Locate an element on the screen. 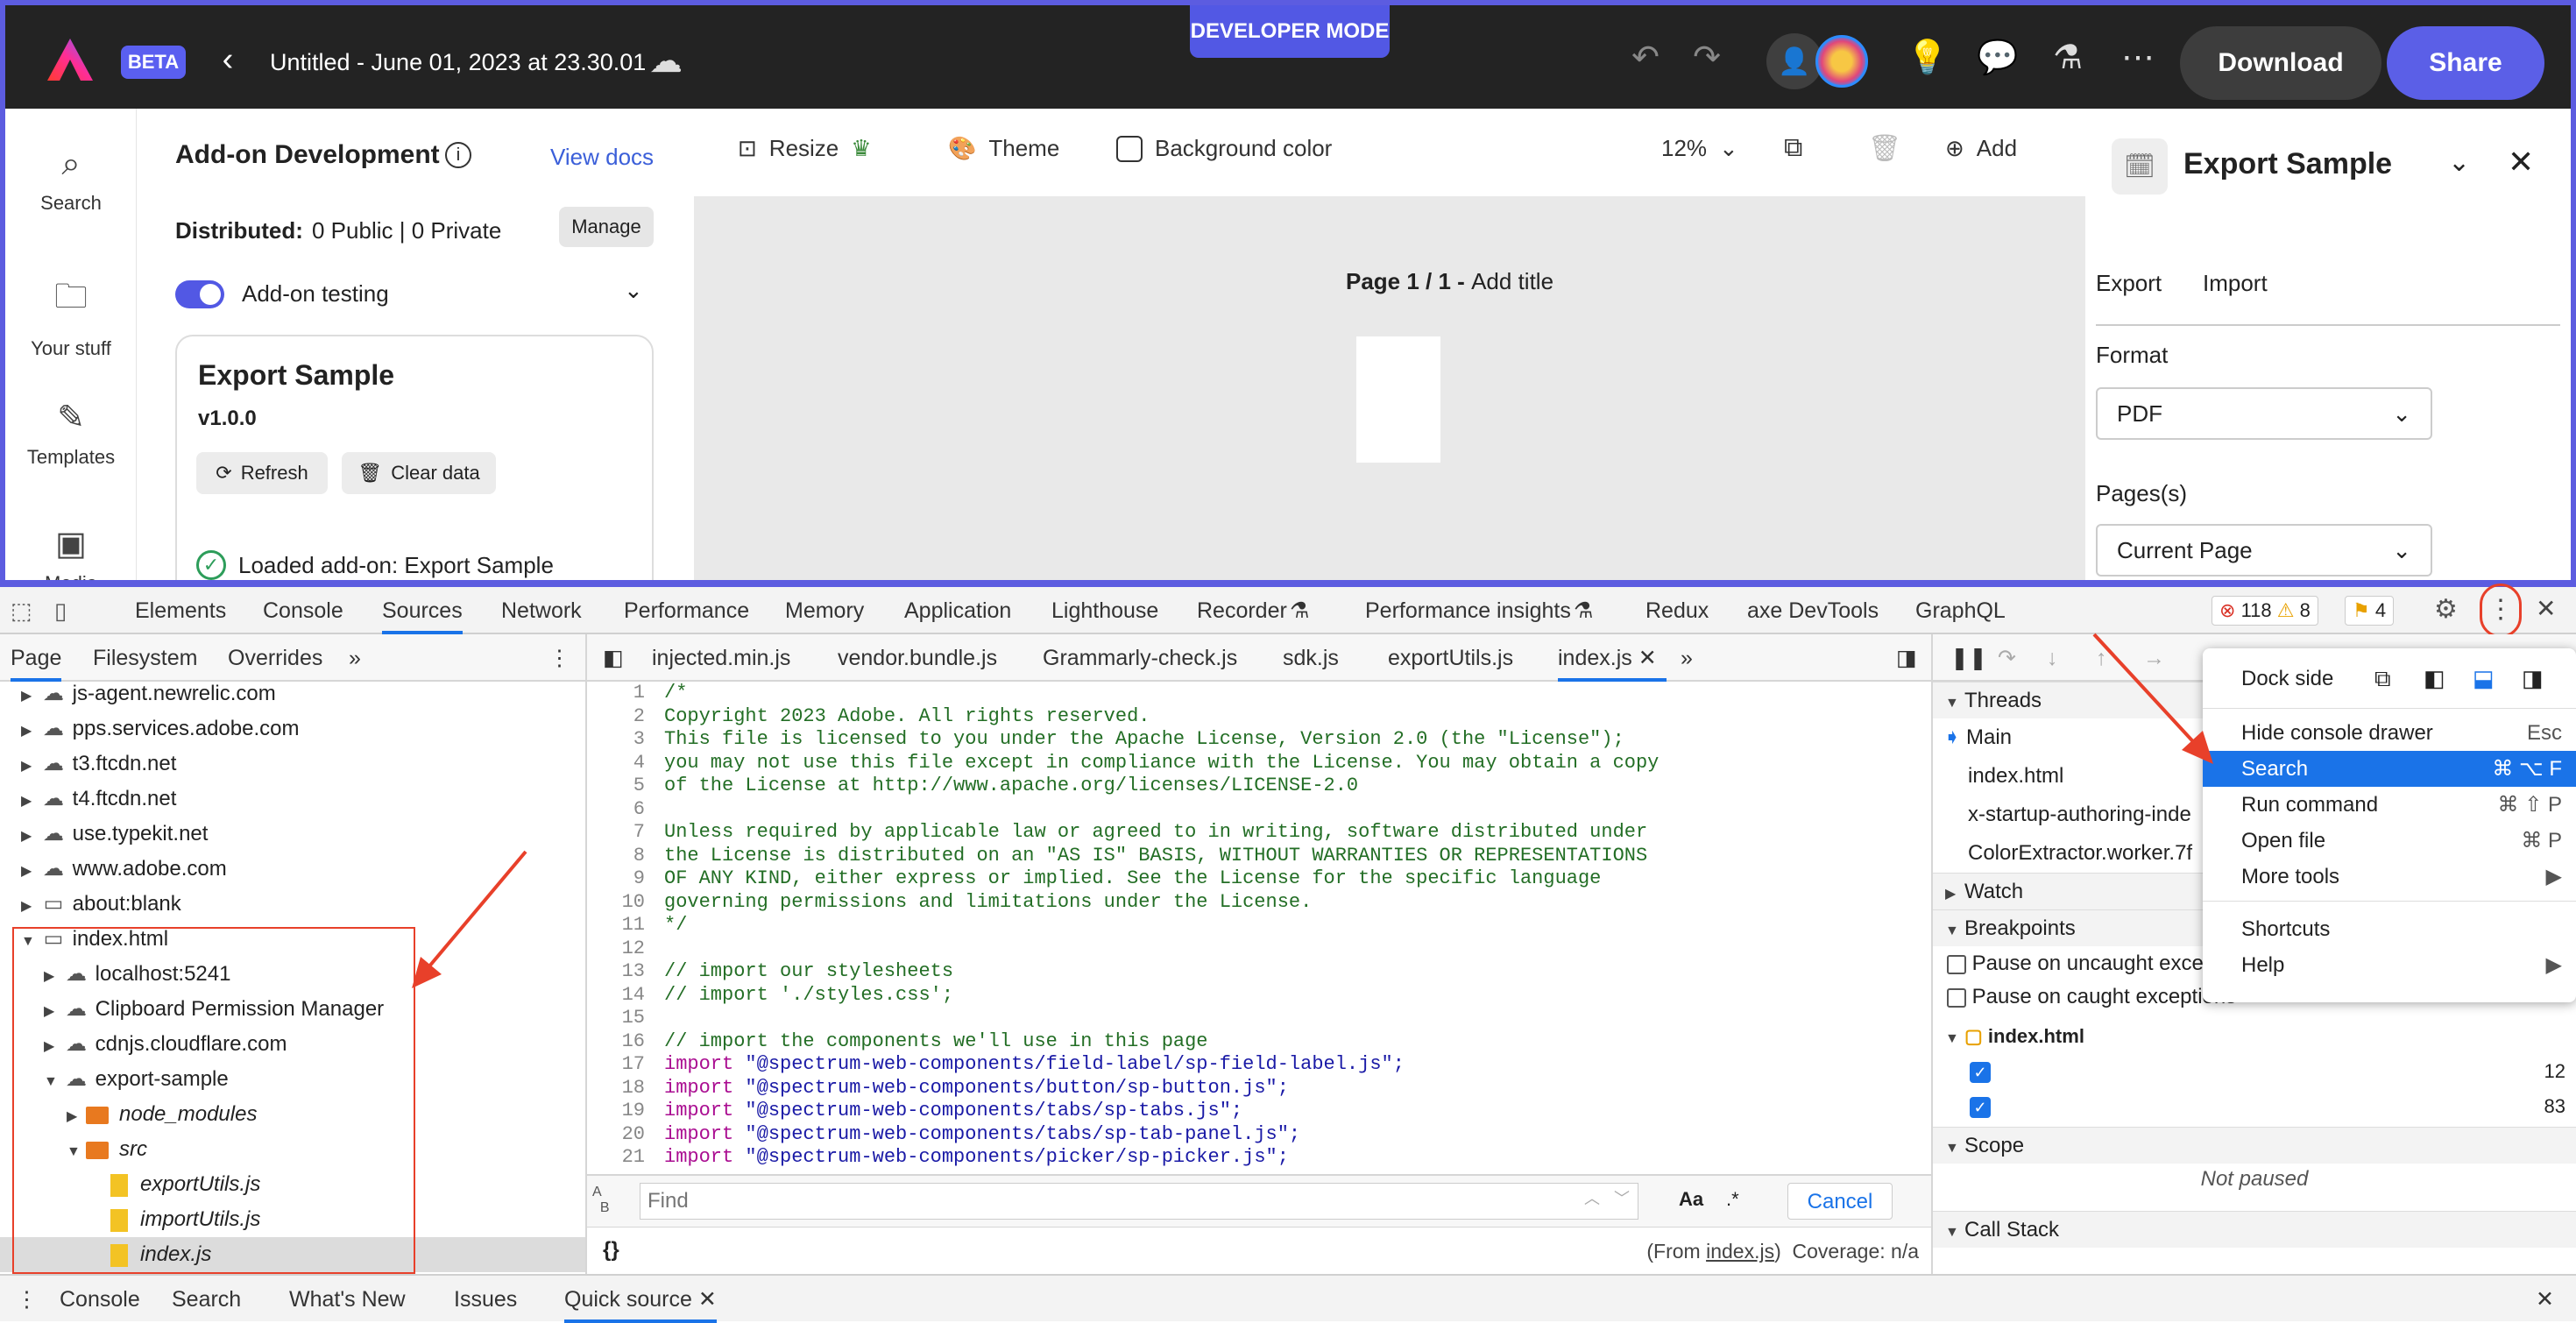 This screenshot has width=2576, height=1323. line-number: 11 is located at coordinates (616, 925).